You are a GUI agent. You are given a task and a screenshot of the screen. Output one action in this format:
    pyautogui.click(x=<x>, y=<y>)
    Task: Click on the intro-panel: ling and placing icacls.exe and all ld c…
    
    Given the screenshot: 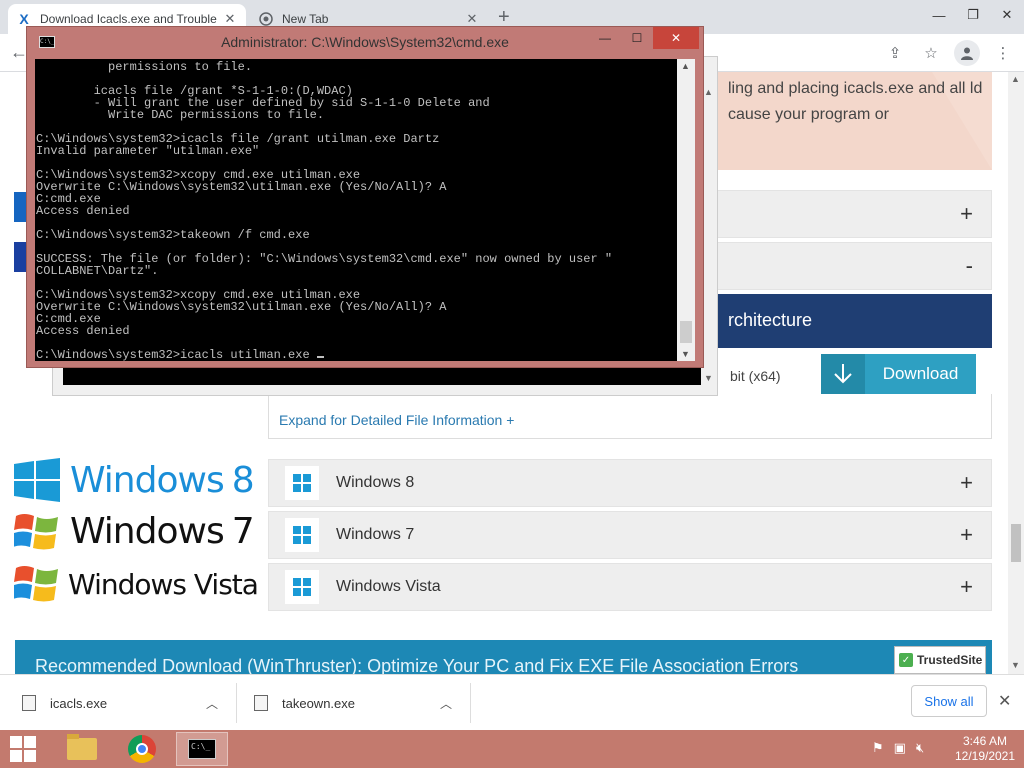 What is the action you would take?
    pyautogui.click(x=846, y=121)
    